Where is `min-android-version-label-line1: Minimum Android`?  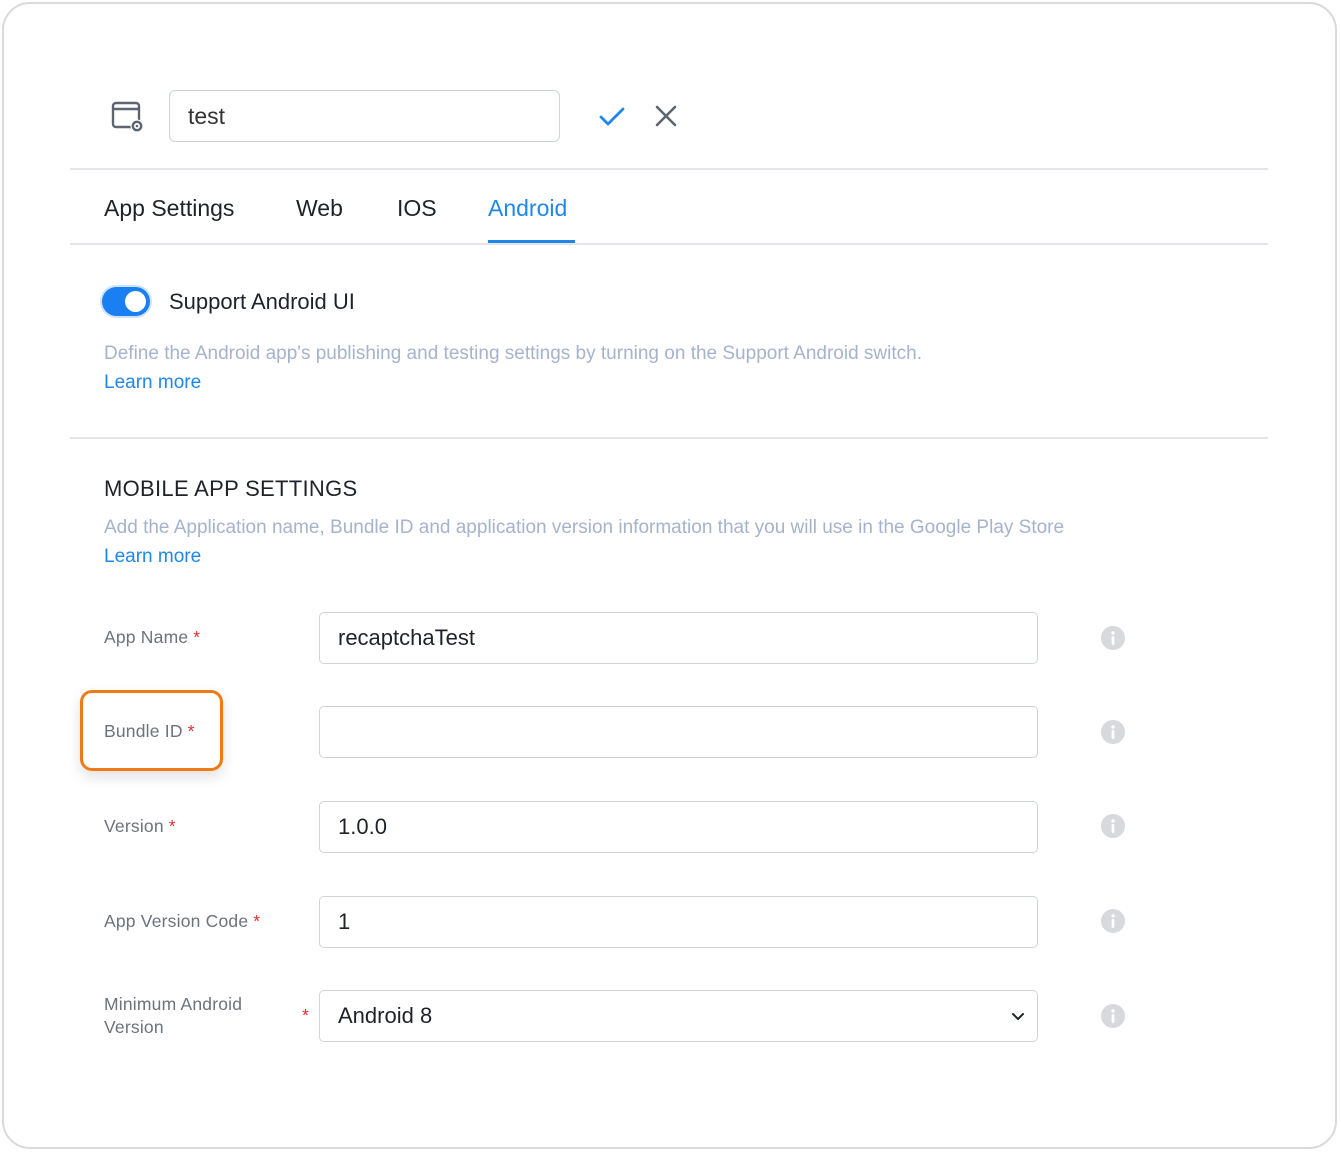
min-android-version-label-line1: Minimum Android is located at coordinates (173, 1004).